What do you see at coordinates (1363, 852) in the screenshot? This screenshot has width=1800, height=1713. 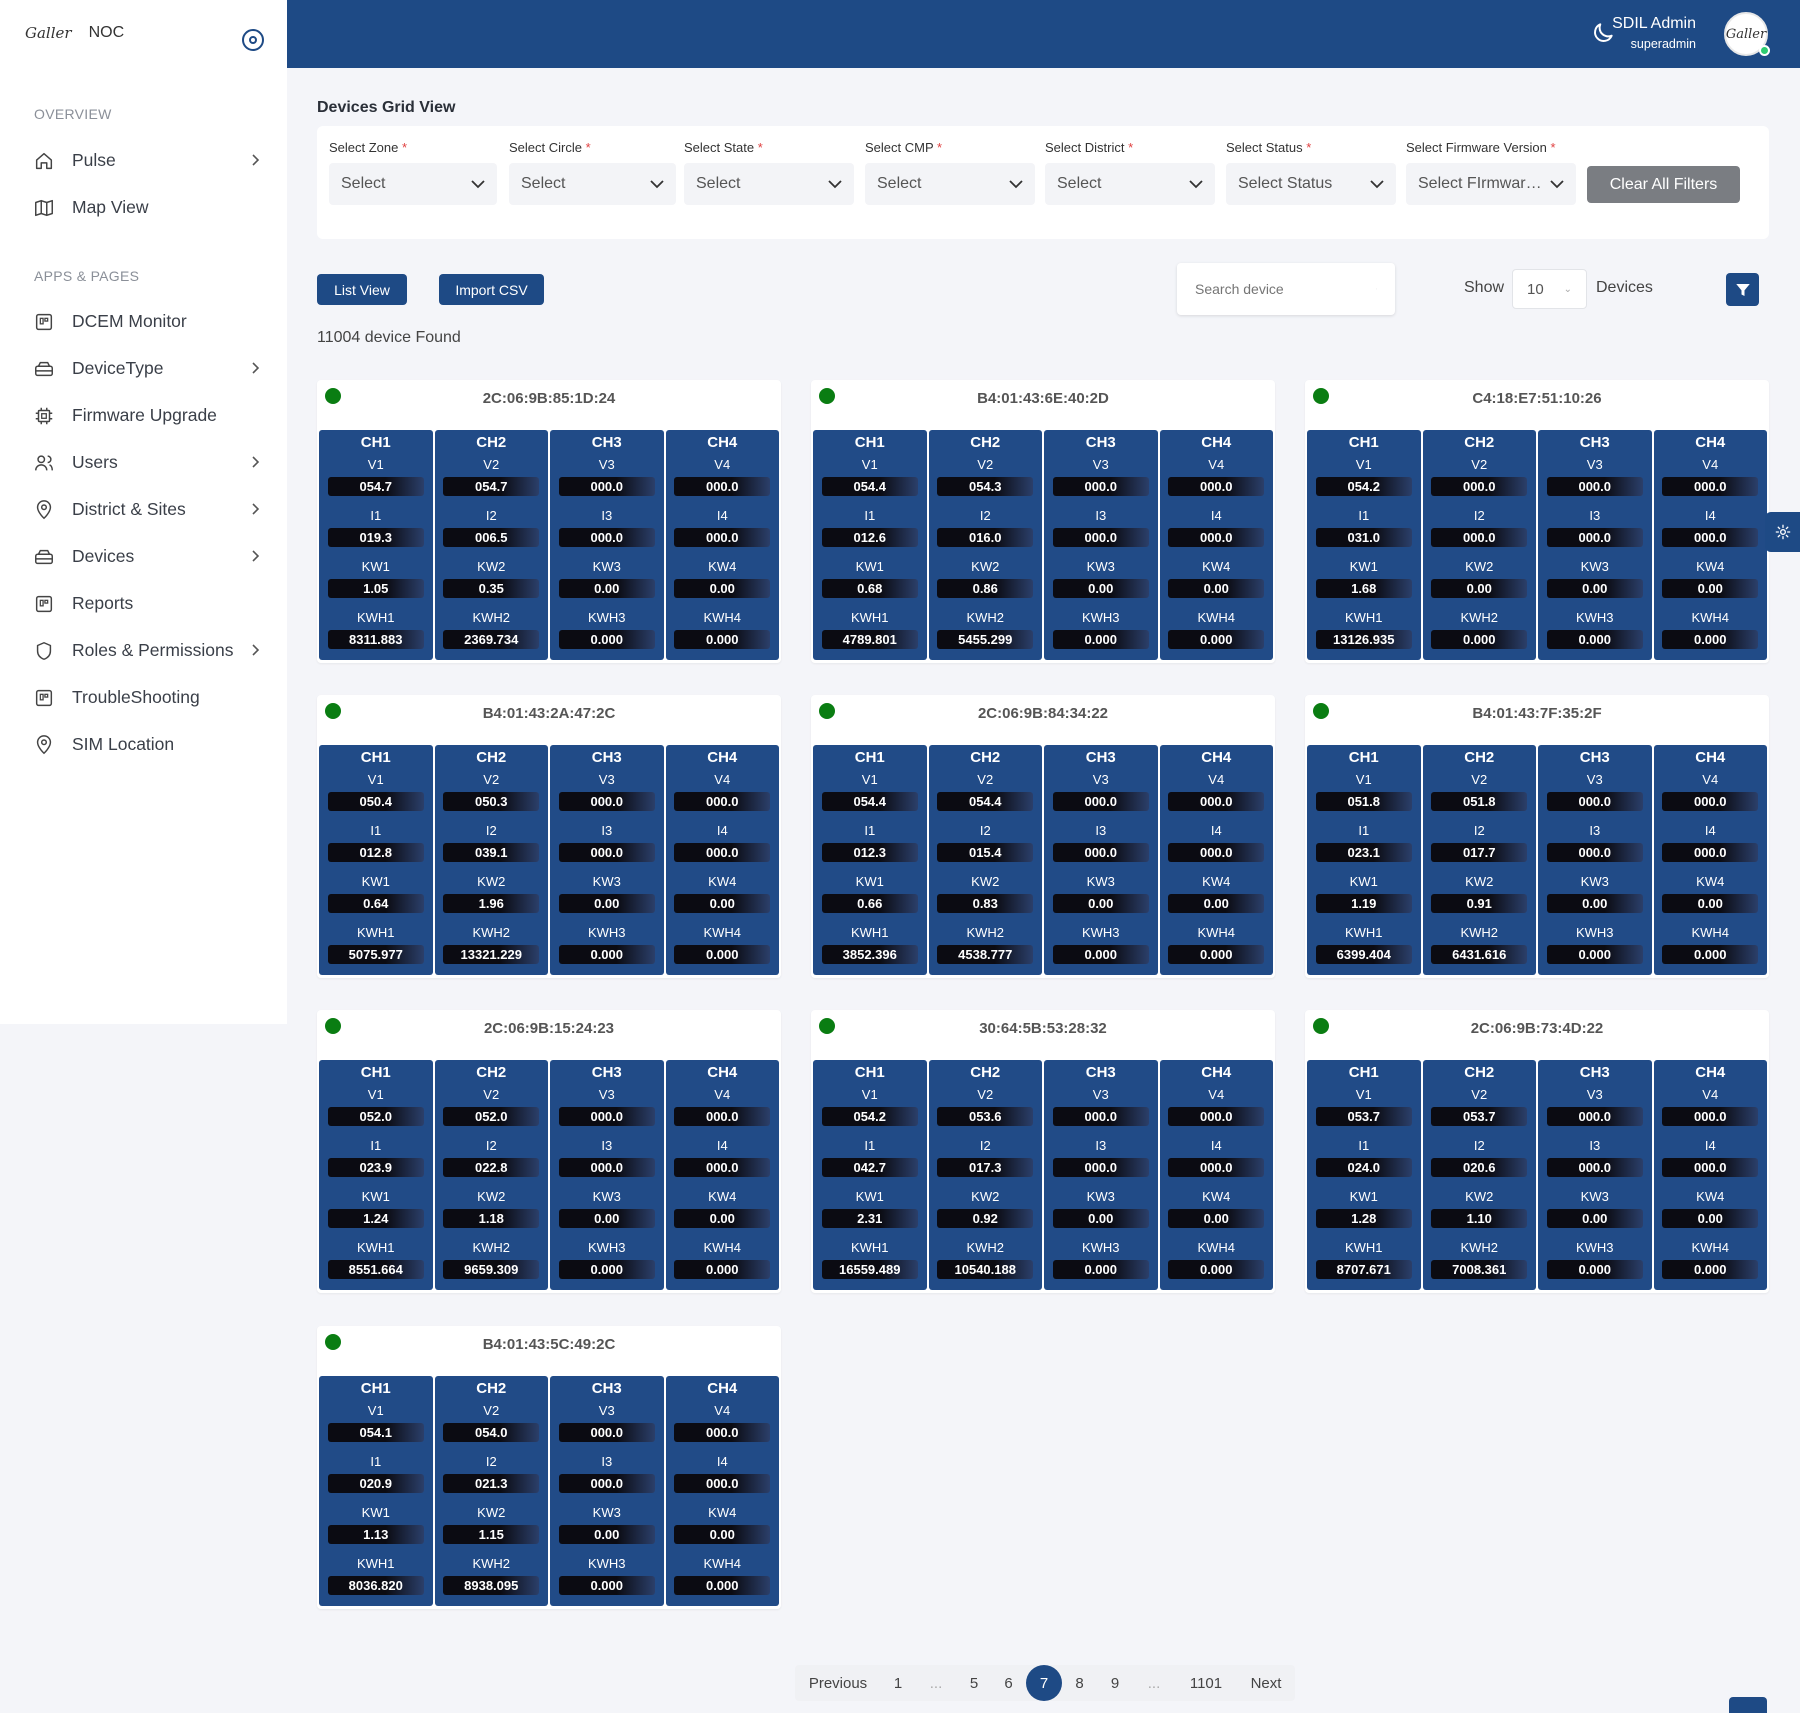 I see `current-value: 023.1` at bounding box center [1363, 852].